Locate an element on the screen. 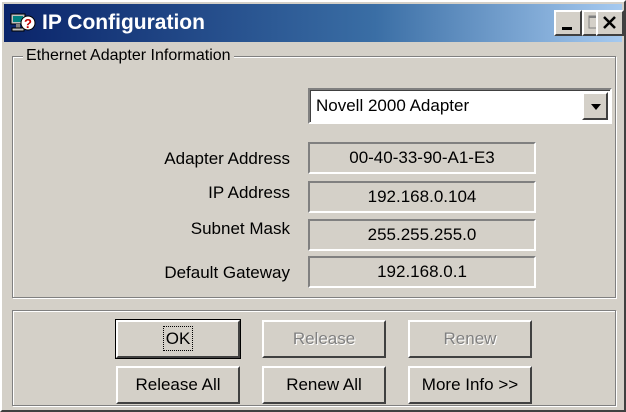 This screenshot has height=412, width=626. group-label: Ethernet Adapter Information is located at coordinates (128, 56).